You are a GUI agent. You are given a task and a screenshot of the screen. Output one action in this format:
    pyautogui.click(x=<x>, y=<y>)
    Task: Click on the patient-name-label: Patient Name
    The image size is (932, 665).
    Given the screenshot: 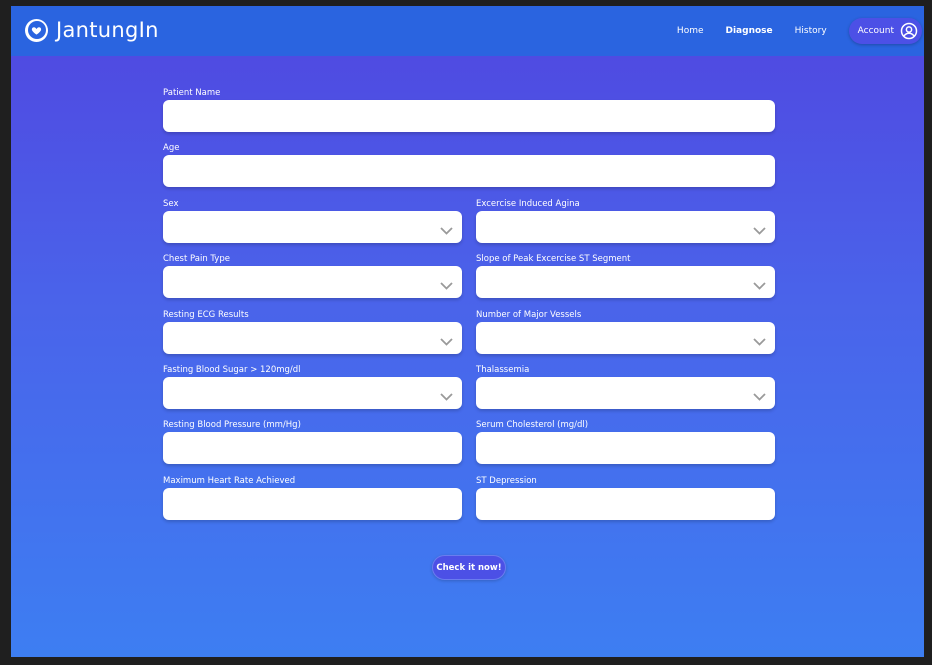 What is the action you would take?
    pyautogui.click(x=192, y=93)
    